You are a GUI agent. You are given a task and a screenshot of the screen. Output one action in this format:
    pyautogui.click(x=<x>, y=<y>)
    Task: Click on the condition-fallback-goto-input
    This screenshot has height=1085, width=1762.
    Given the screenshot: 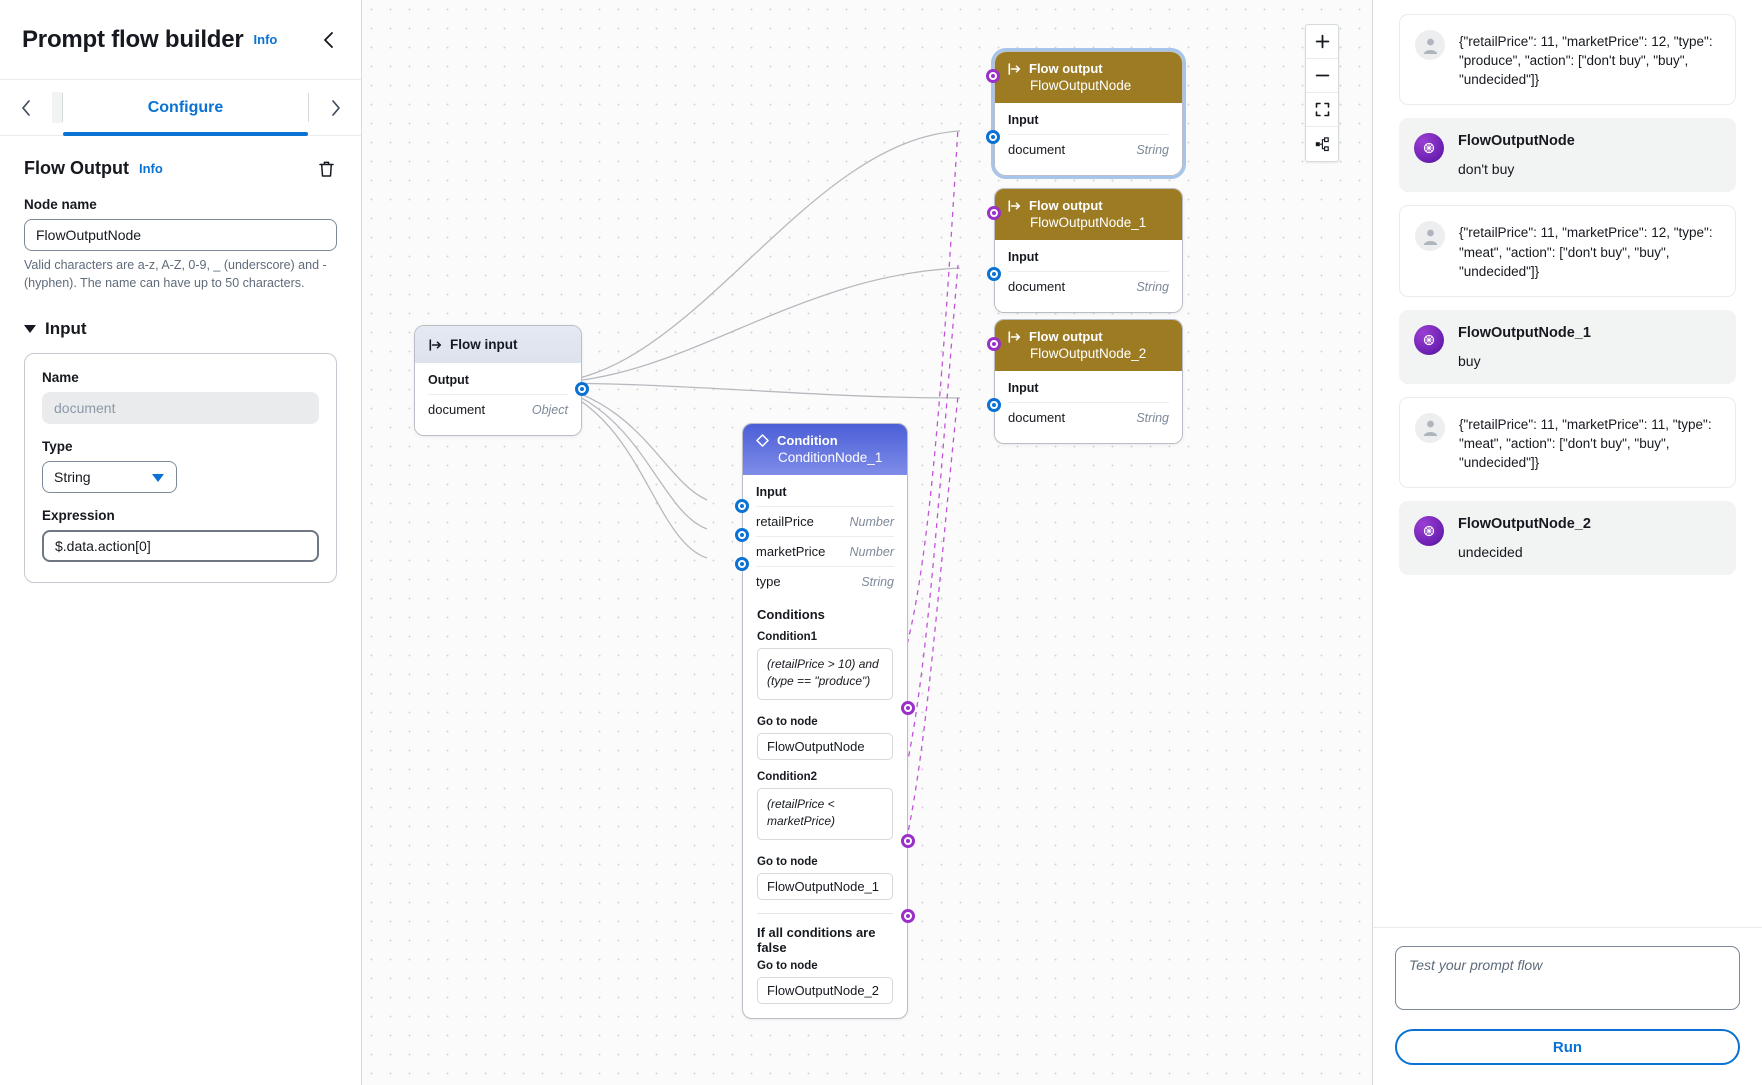 What is the action you would take?
    pyautogui.click(x=825, y=990)
    